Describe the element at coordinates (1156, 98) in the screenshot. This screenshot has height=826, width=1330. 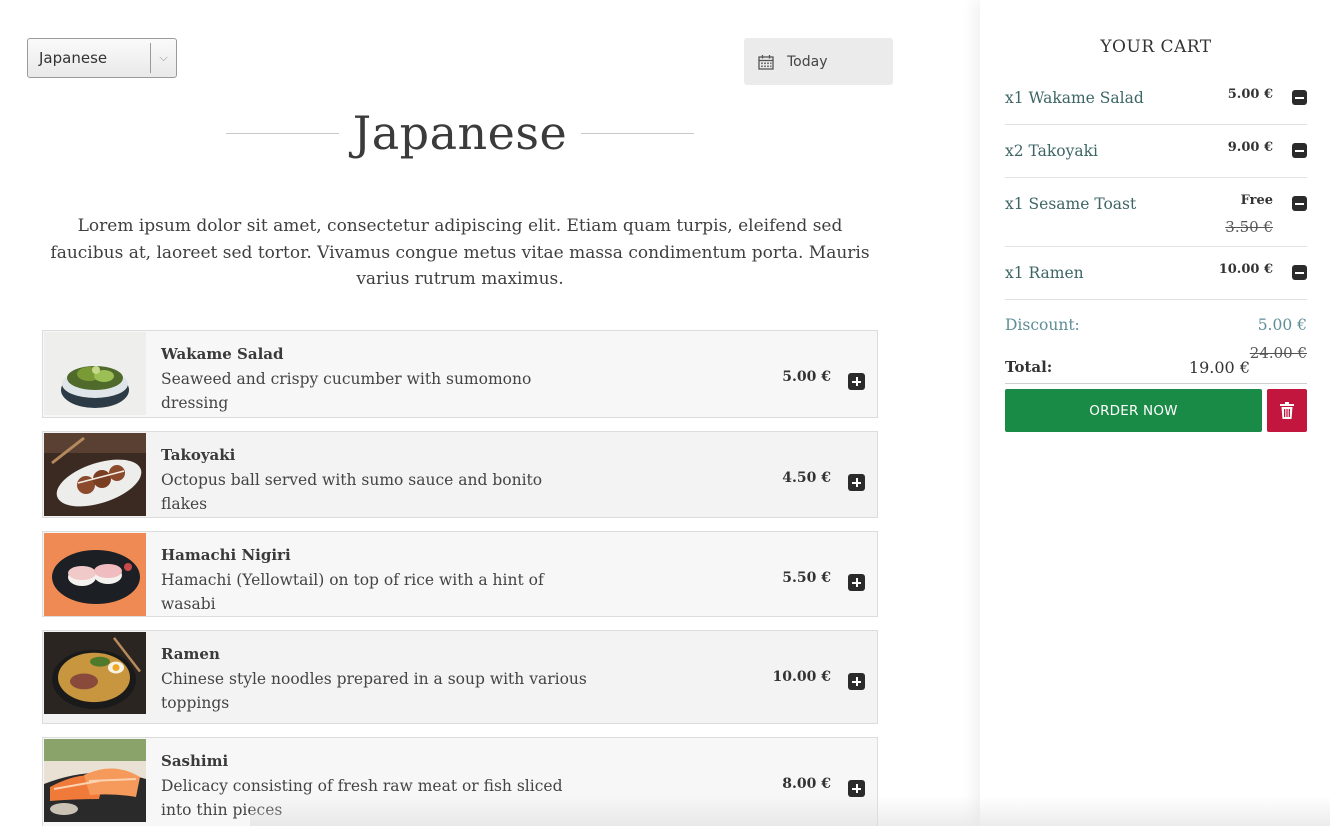
I see `cart-item: x1 Wakame Salad 5.00 €` at that location.